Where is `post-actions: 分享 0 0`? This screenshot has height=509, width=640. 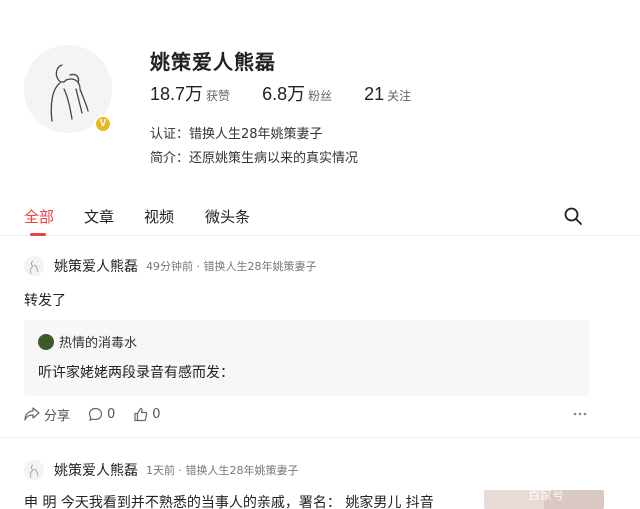
post-actions: 分享 0 0 is located at coordinates (101, 414).